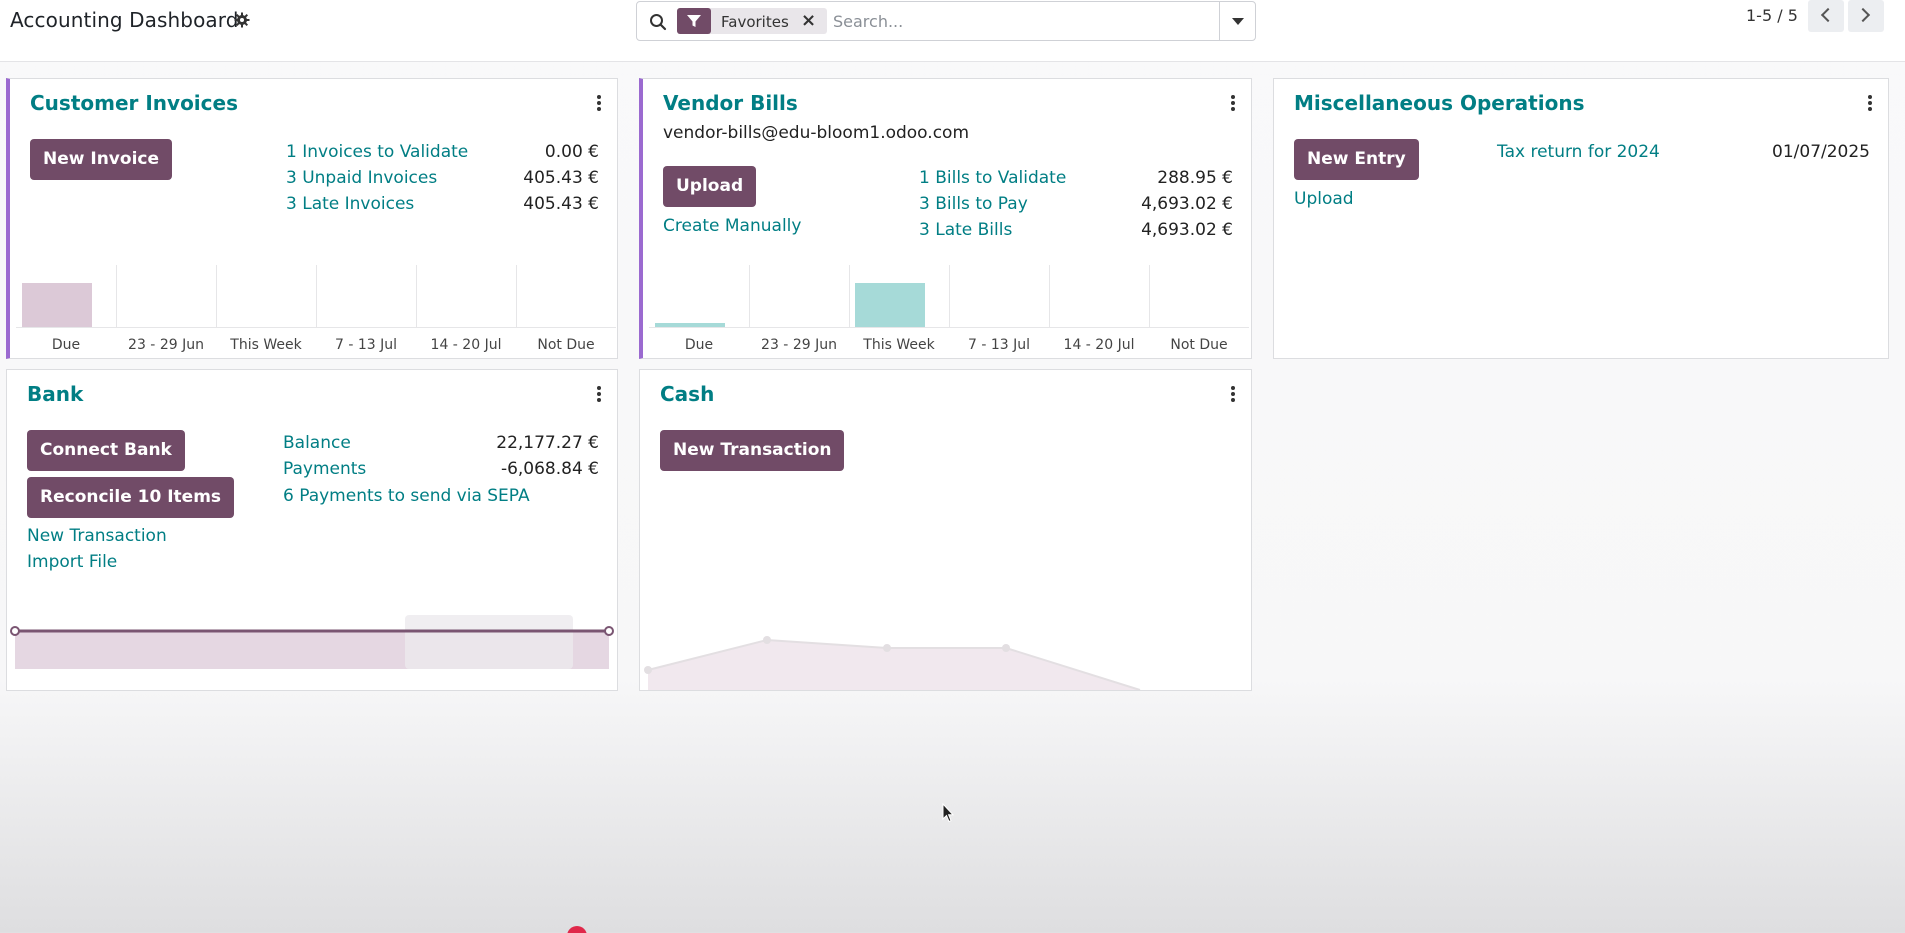  What do you see at coordinates (948, 813) in the screenshot?
I see `mouse-cursor-icon` at bounding box center [948, 813].